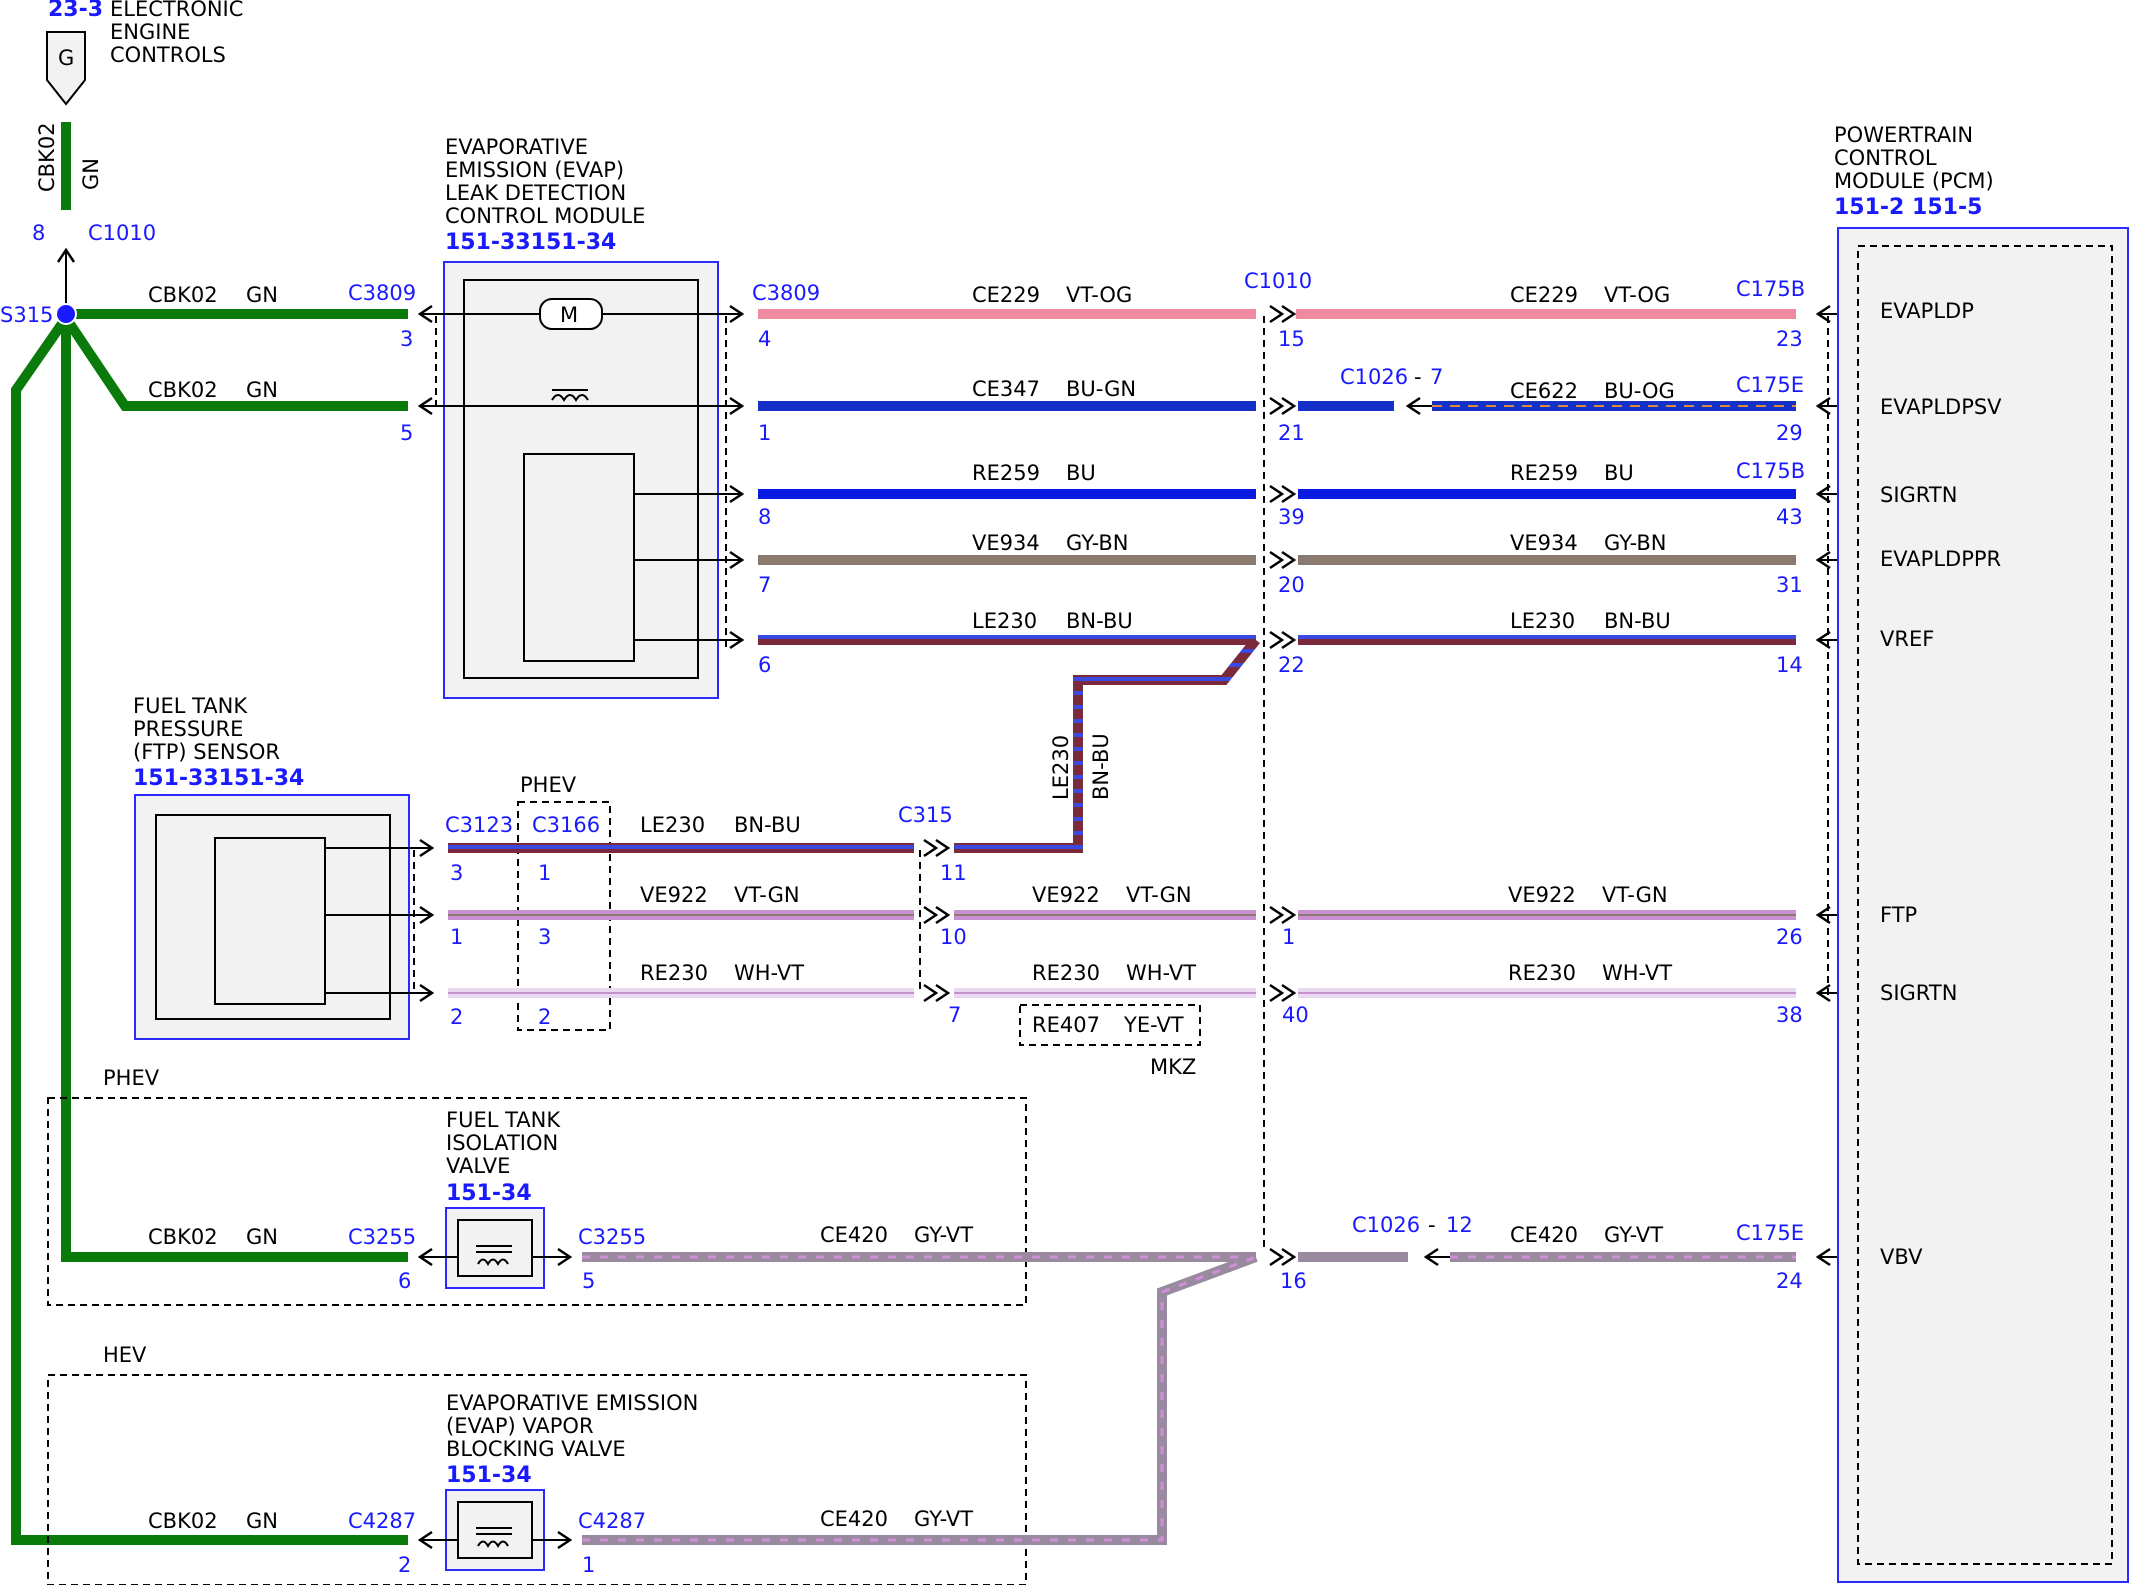 The width and height of the screenshot is (2130, 1585). What do you see at coordinates (530, 242) in the screenshot?
I see `leak-ref: 151-33151-34` at bounding box center [530, 242].